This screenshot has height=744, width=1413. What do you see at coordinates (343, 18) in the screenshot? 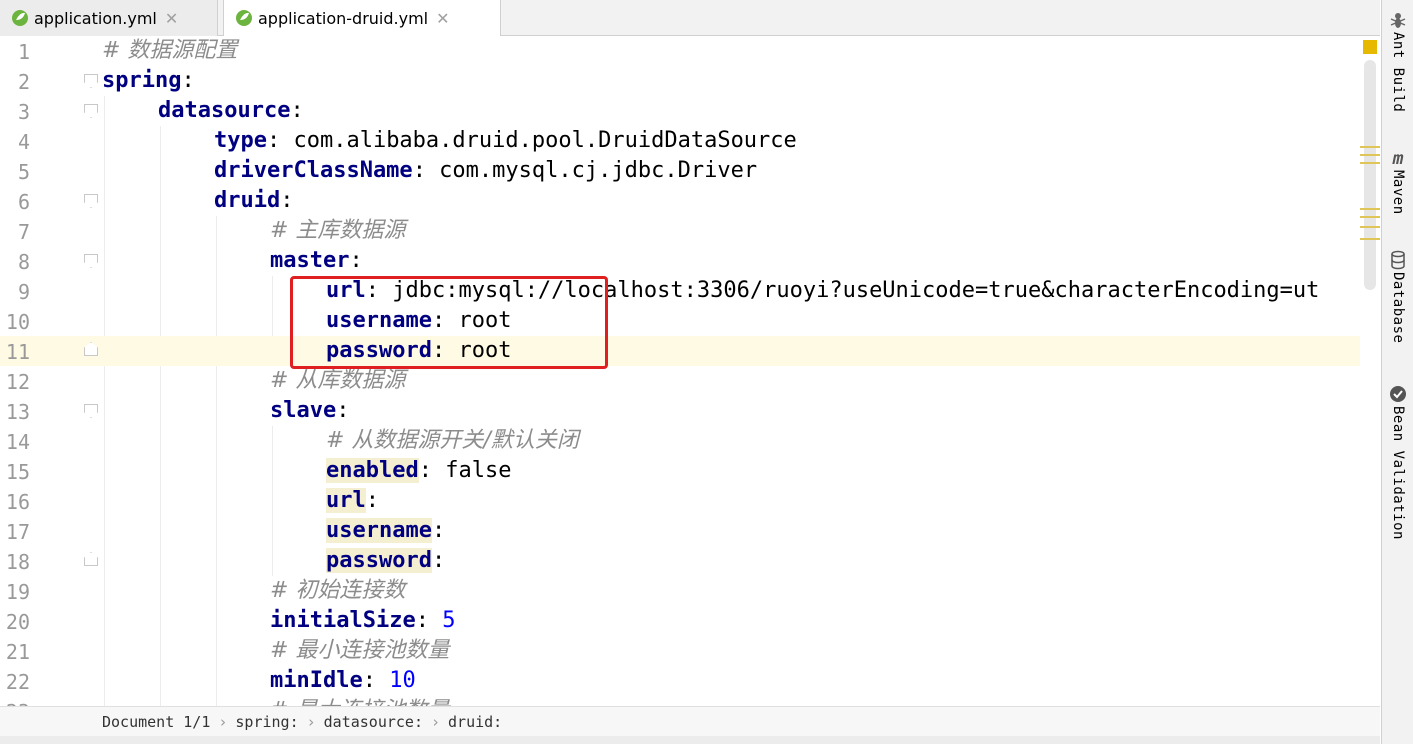
I see `tab-label: application-druid.yml` at bounding box center [343, 18].